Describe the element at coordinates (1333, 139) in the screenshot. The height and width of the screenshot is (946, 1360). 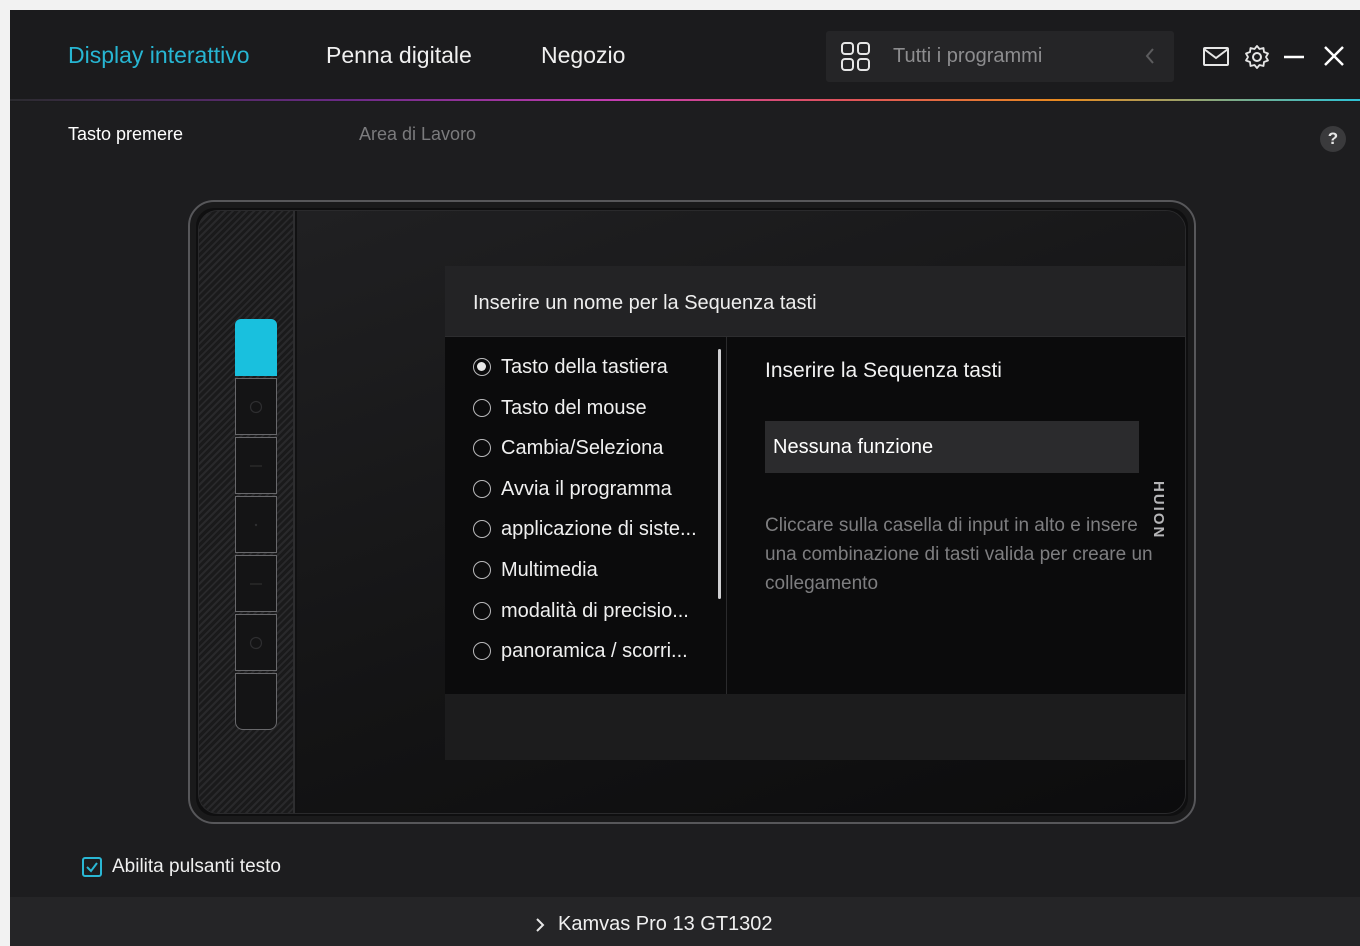
I see `help-icon: ?` at that location.